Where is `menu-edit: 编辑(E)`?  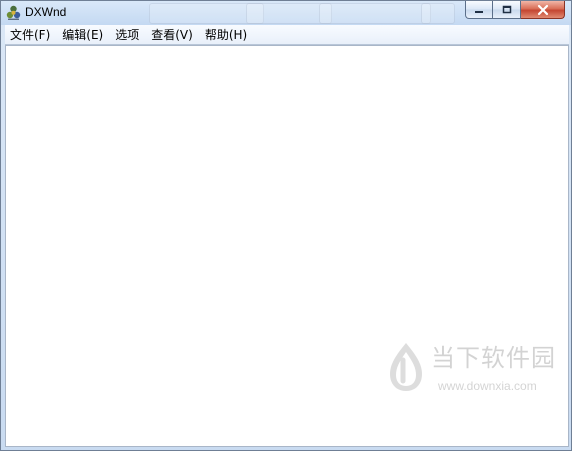
menu-edit: 编辑(E) is located at coordinates (82, 35).